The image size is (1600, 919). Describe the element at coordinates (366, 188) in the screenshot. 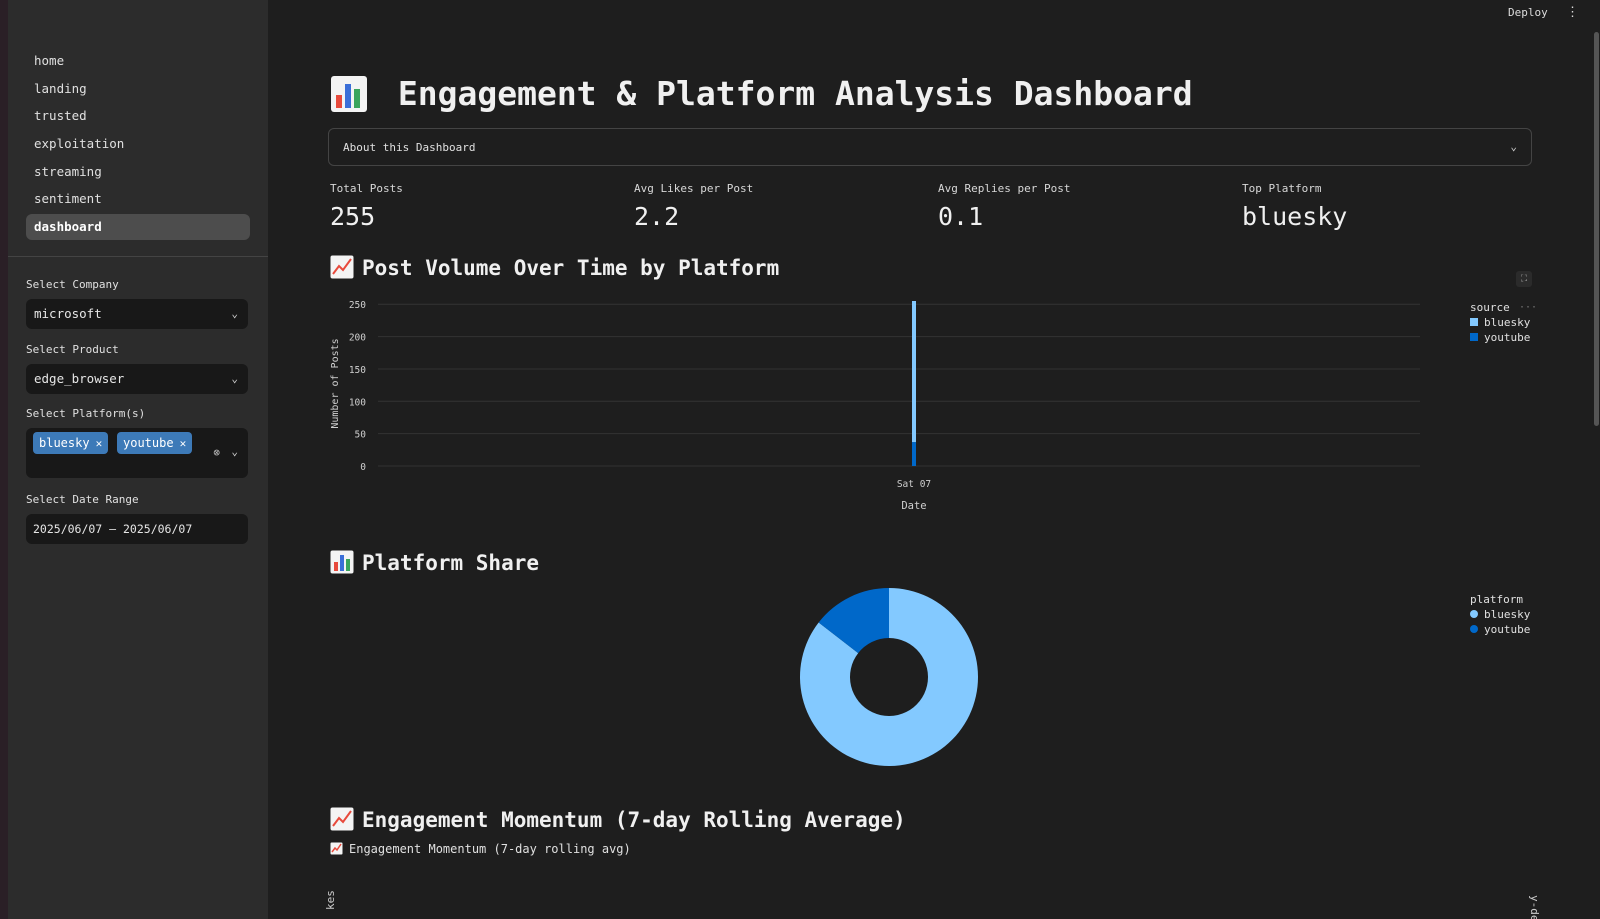

I see `metric-label: Total Posts` at that location.